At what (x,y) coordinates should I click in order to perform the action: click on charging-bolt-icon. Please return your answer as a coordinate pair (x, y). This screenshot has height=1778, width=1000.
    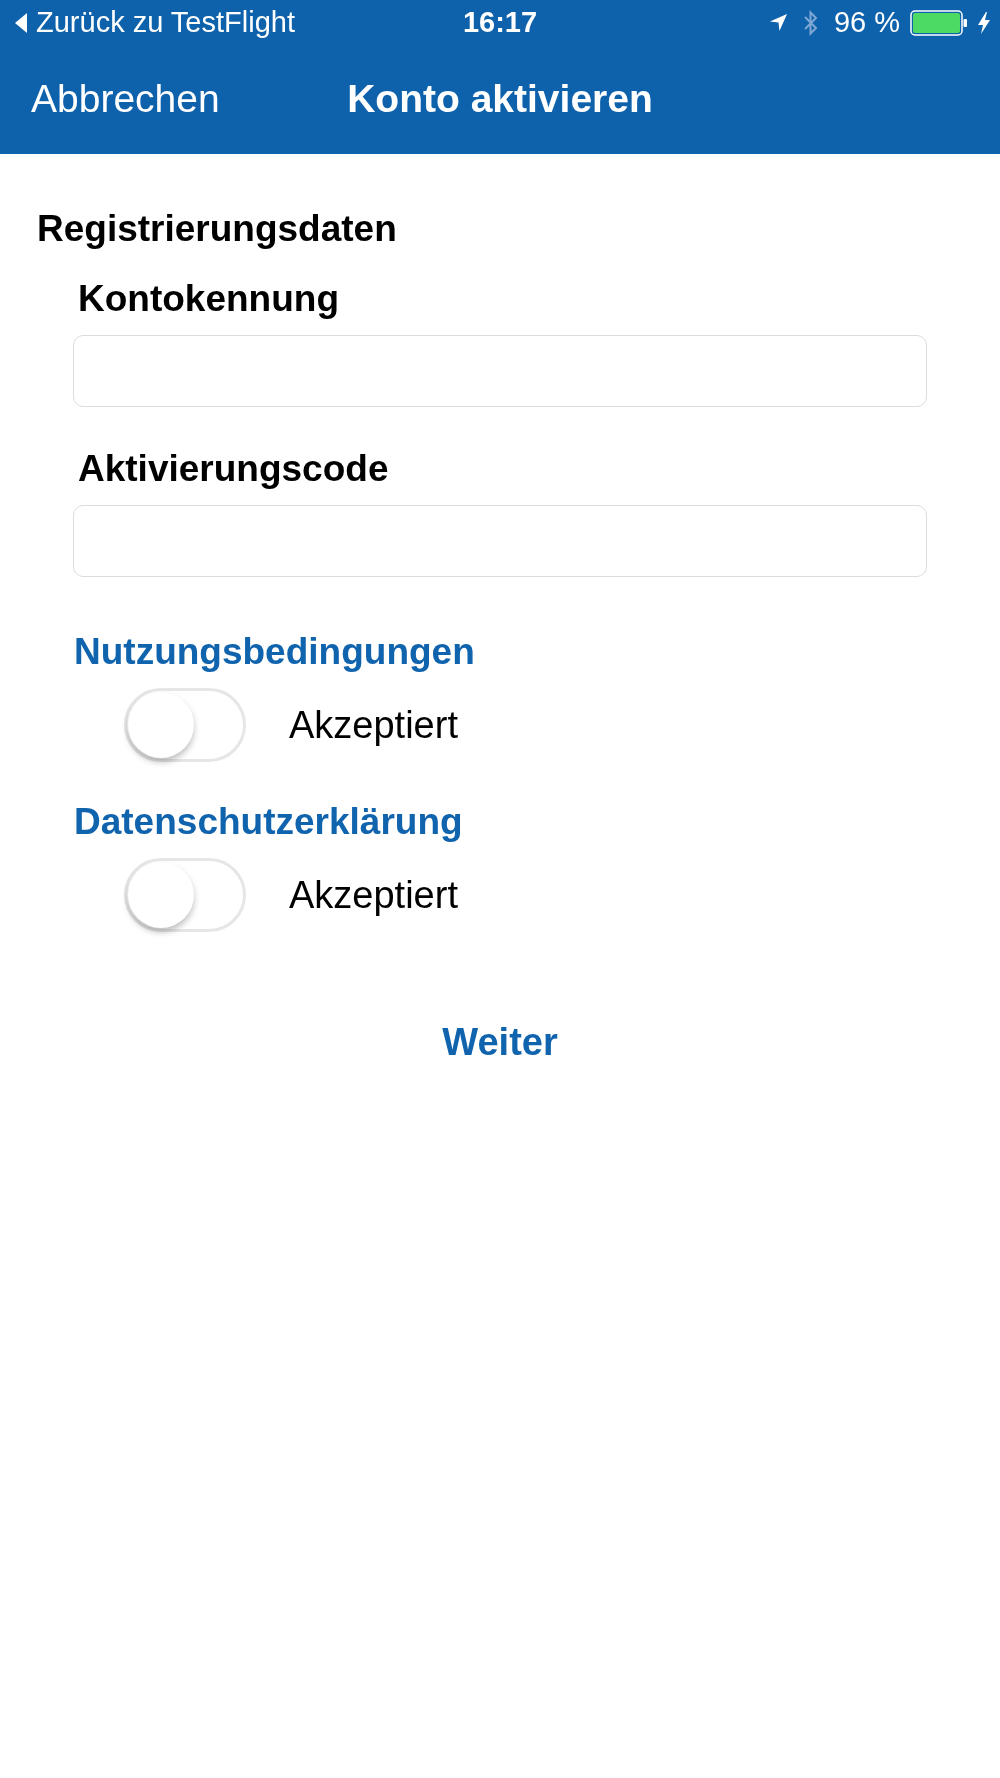
    Looking at the image, I should click on (984, 22).